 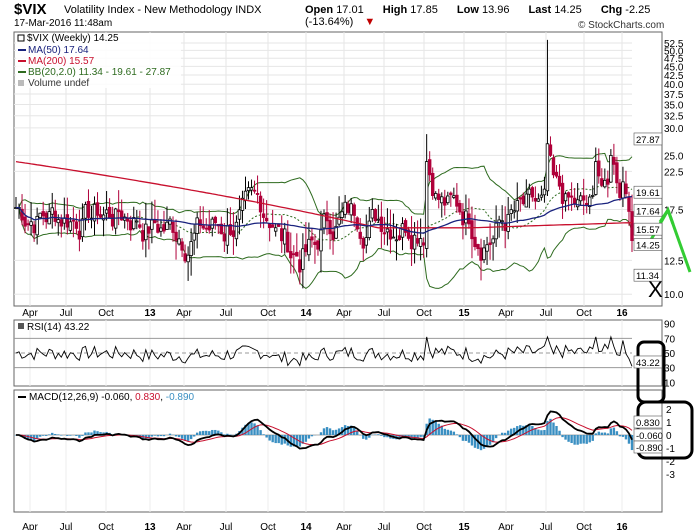 I want to click on x-tick-label: 13, so click(x=150, y=526).